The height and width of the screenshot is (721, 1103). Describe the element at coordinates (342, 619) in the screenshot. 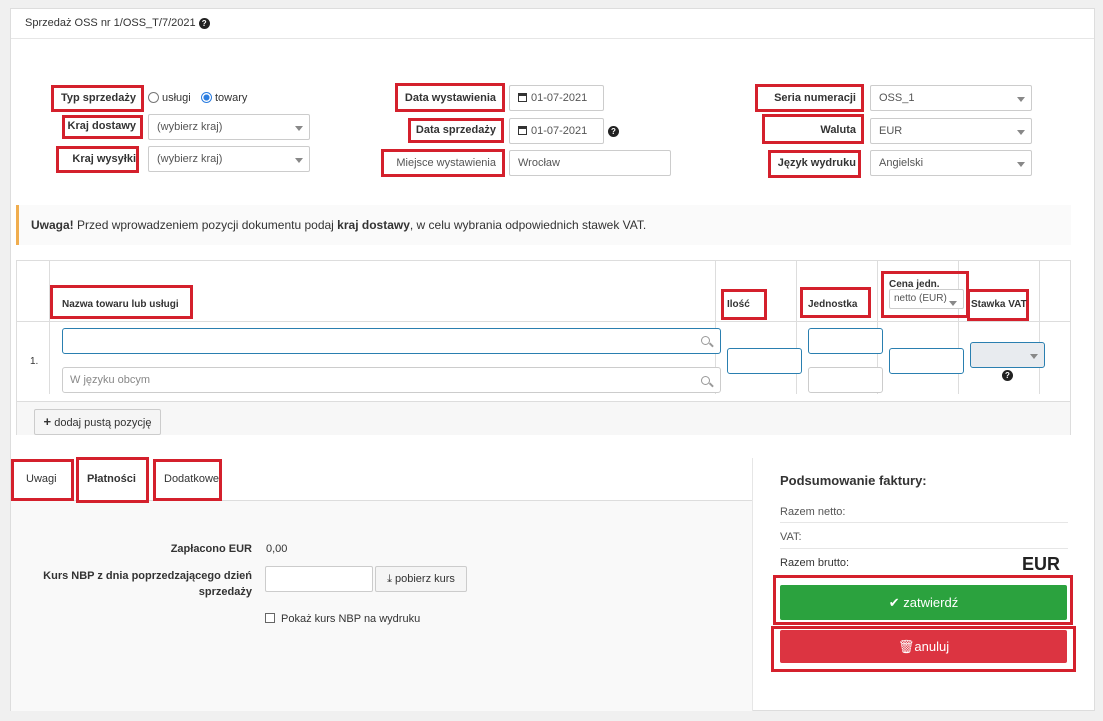

I see `show-rate-checkbox: Pokaż kurs NBP na wydruku` at that location.